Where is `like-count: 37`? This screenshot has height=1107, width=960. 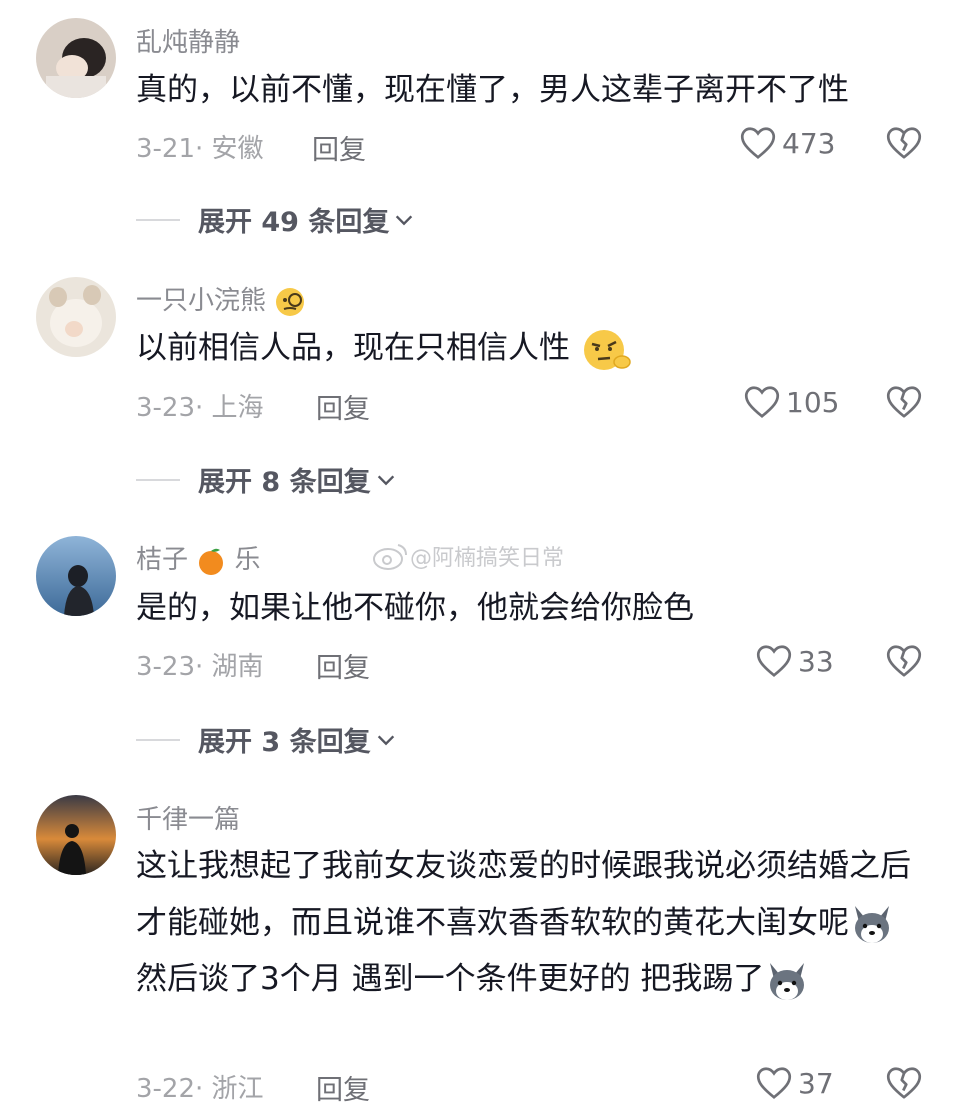 like-count: 37 is located at coordinates (816, 1083).